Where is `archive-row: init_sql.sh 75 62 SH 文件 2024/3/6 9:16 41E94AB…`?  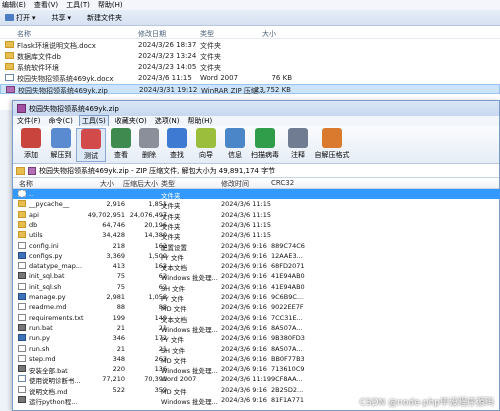
archive-row: init_sql.sh 75 62 SH 文件 2024/3/6 9:16 41E94AB… is located at coordinates (256, 287).